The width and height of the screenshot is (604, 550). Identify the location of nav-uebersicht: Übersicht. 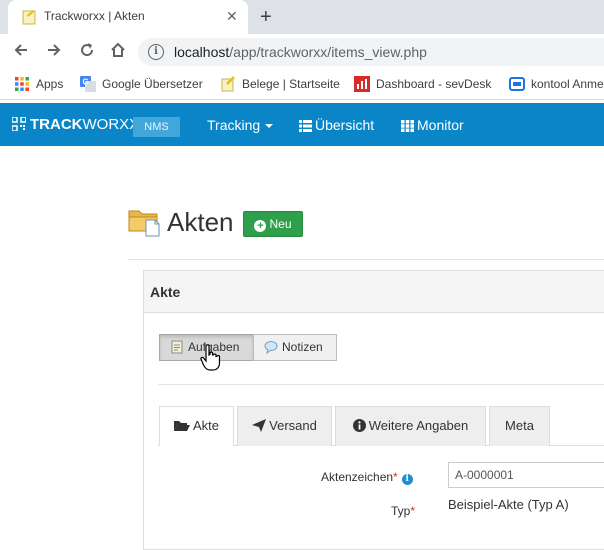
(336, 125).